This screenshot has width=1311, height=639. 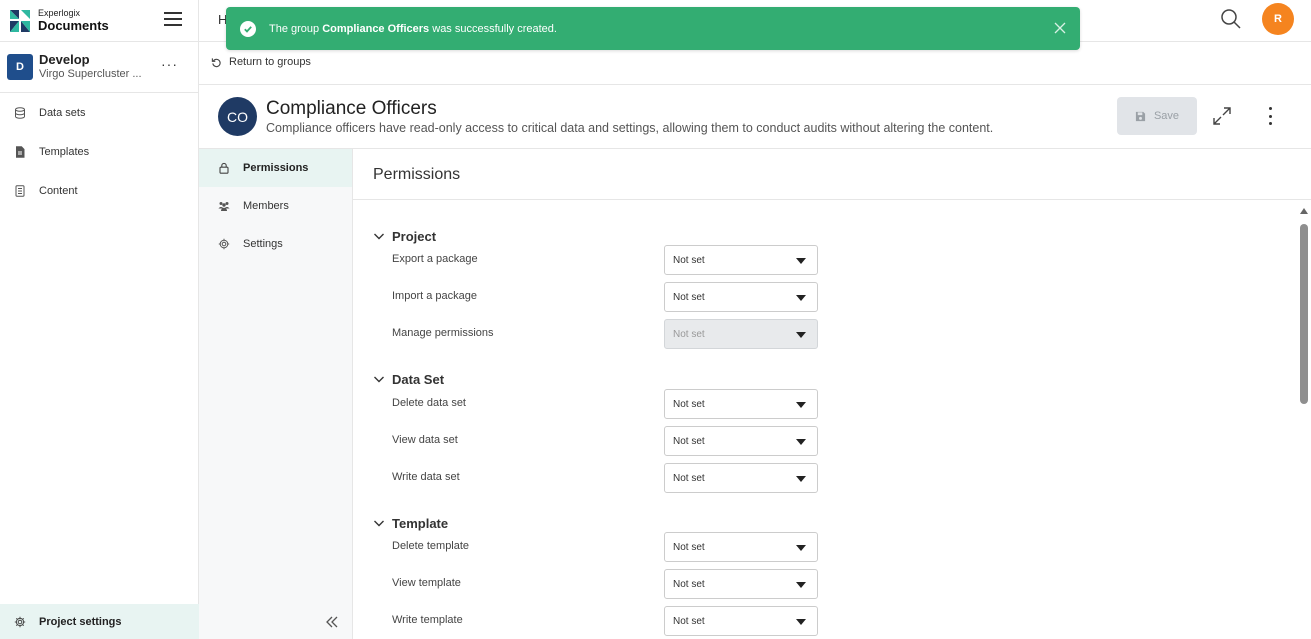 I want to click on sidebar-item-templates: Templates, so click(x=99, y=151).